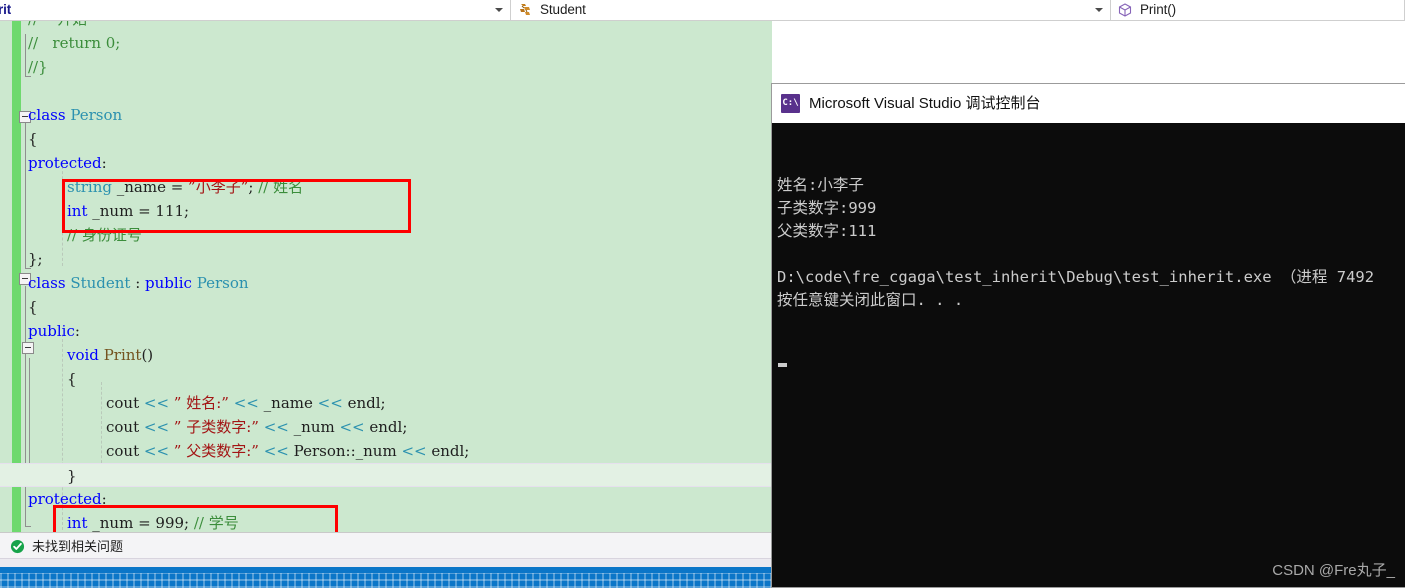 This screenshot has width=1405, height=588. What do you see at coordinates (386, 43) in the screenshot?
I see `code-line: // return 0;` at bounding box center [386, 43].